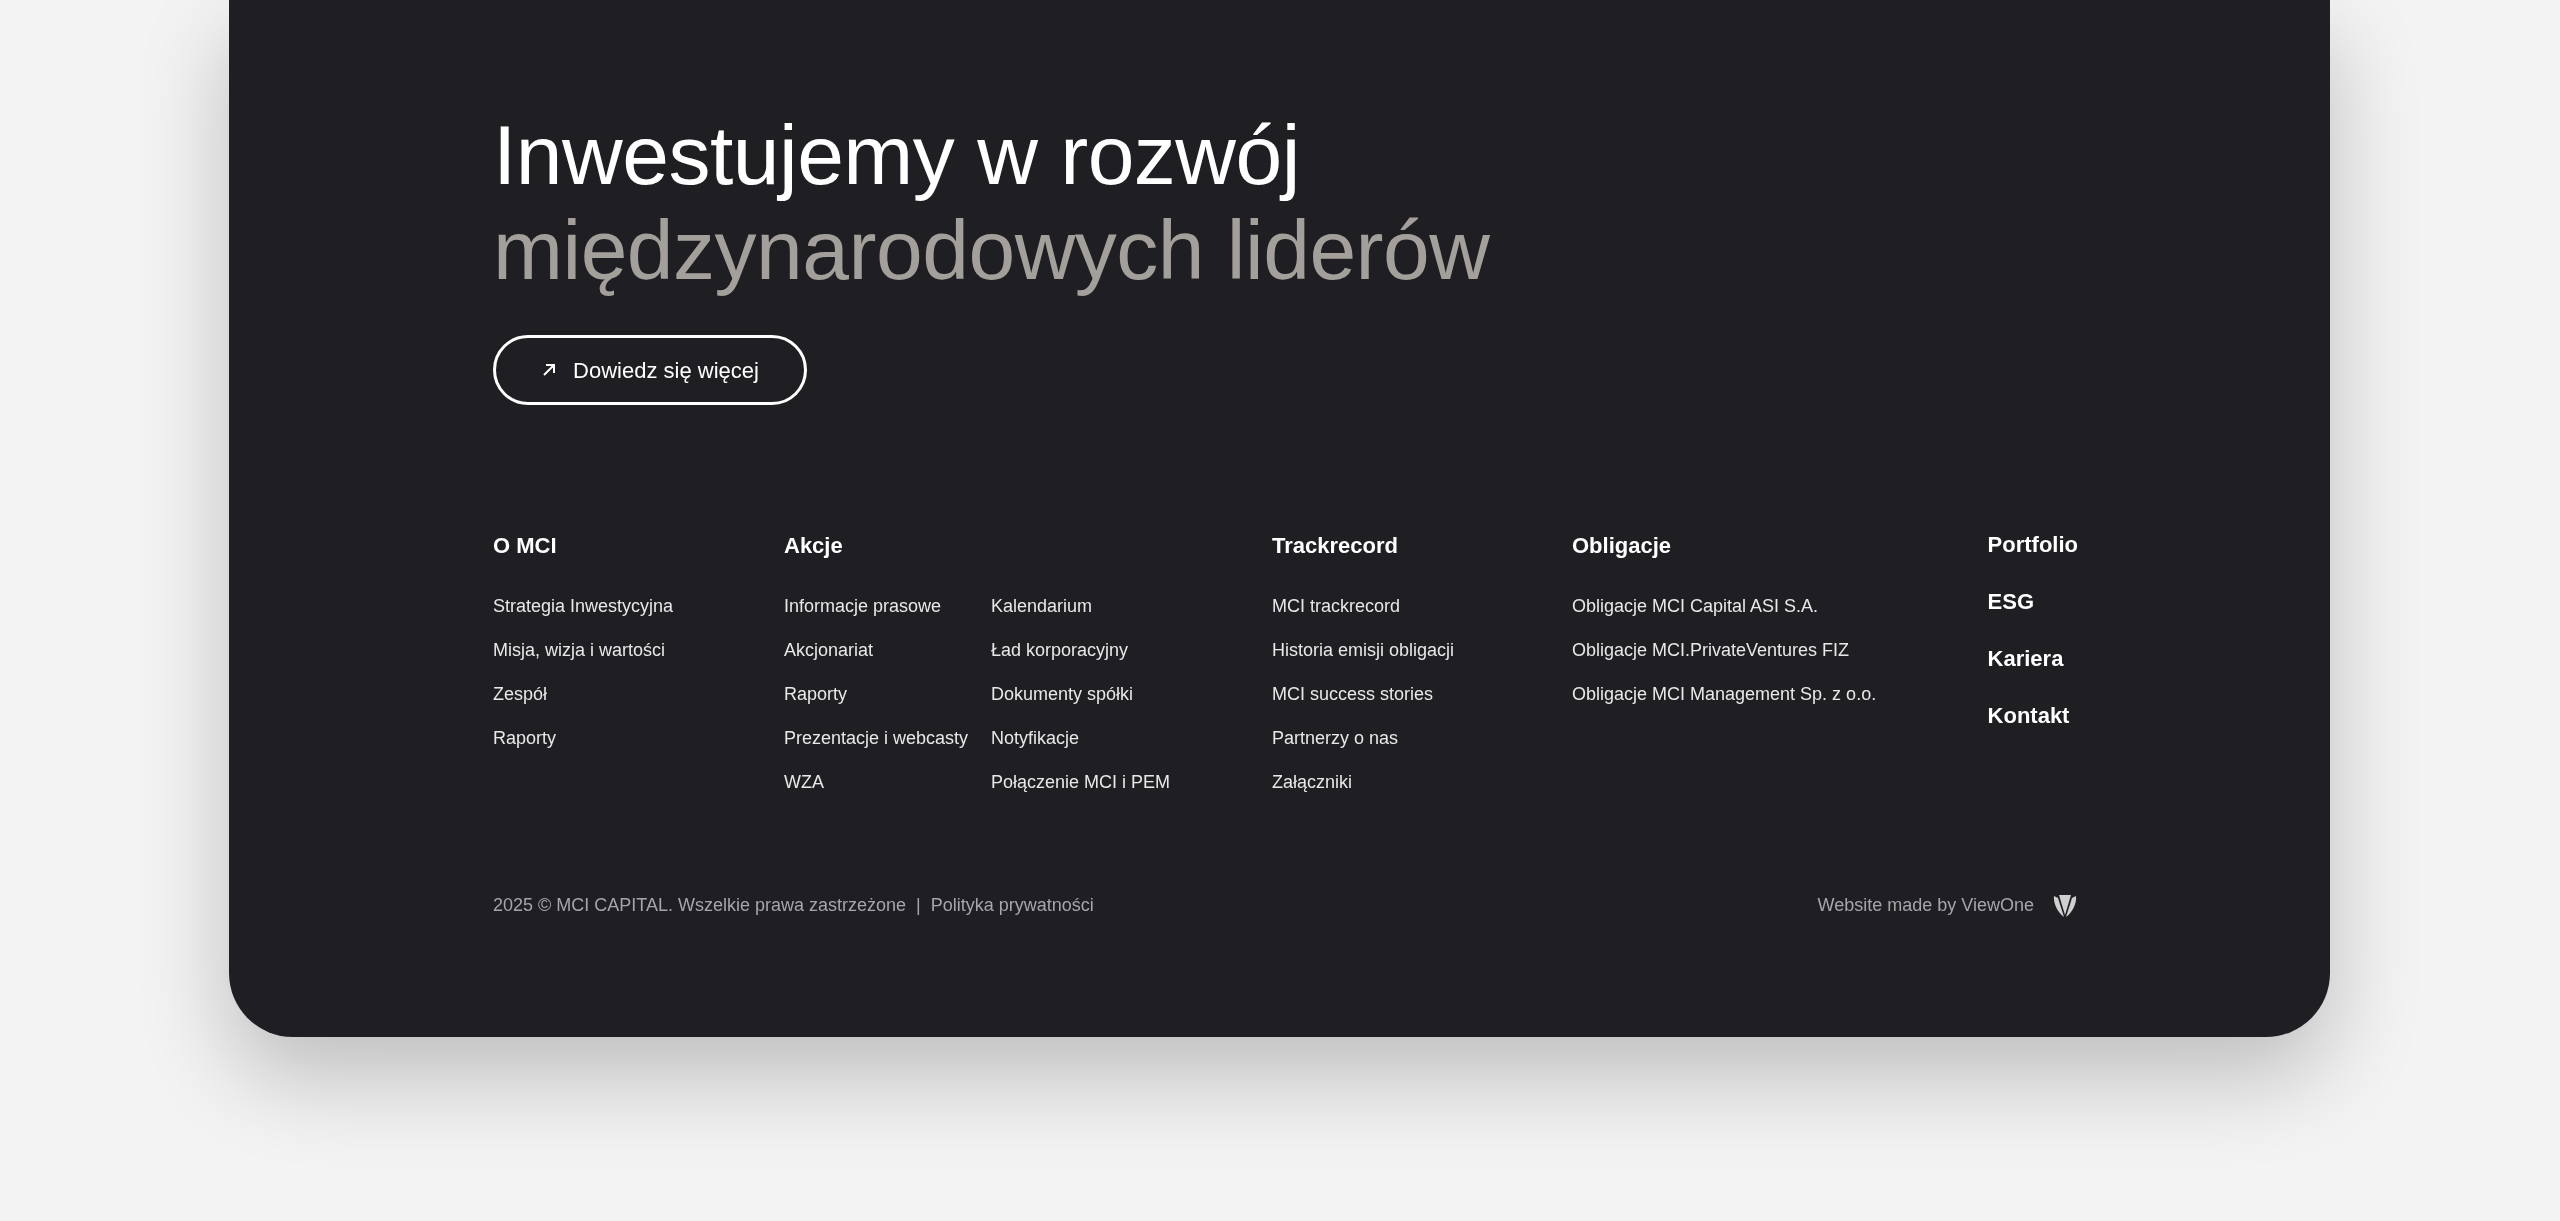  What do you see at coordinates (992, 250) in the screenshot?
I see `headline: międzynarodowych liderów` at bounding box center [992, 250].